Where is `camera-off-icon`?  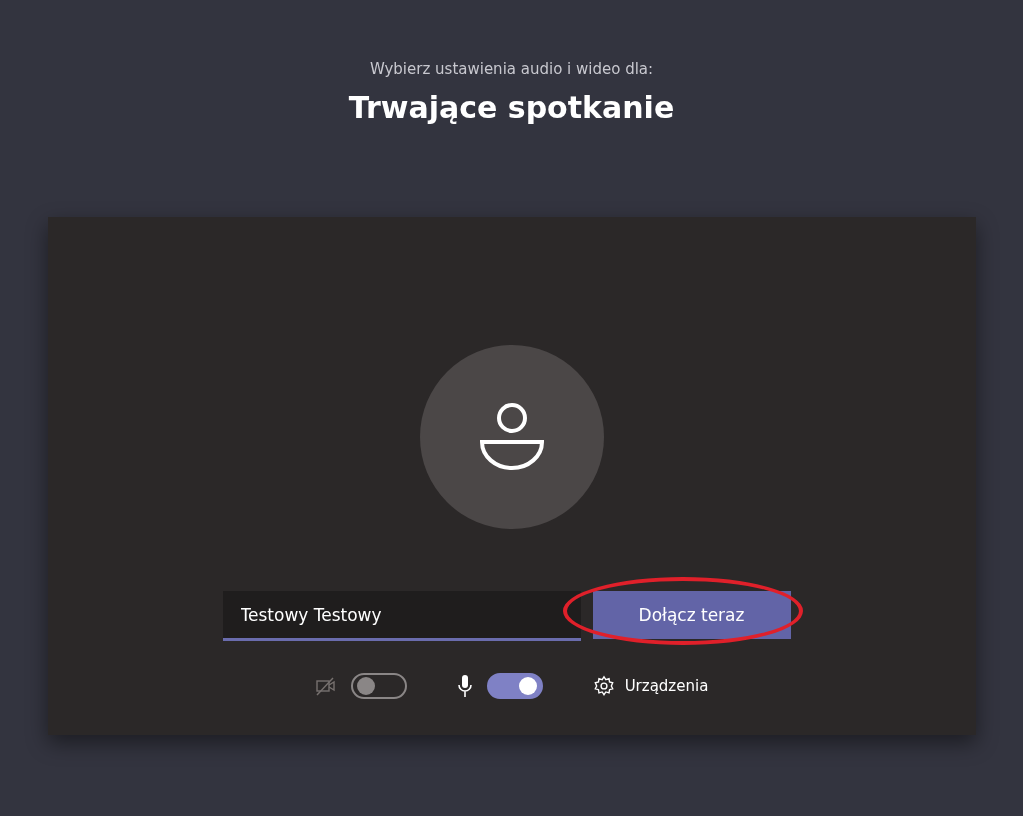
camera-off-icon is located at coordinates (325, 686).